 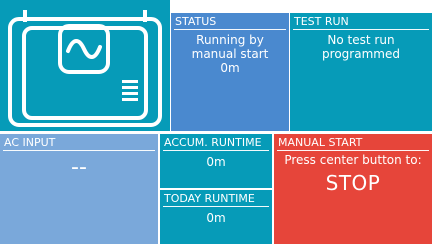 I want to click on today-runtime-tile: TODAY RUNTIME 0m, so click(x=216, y=217).